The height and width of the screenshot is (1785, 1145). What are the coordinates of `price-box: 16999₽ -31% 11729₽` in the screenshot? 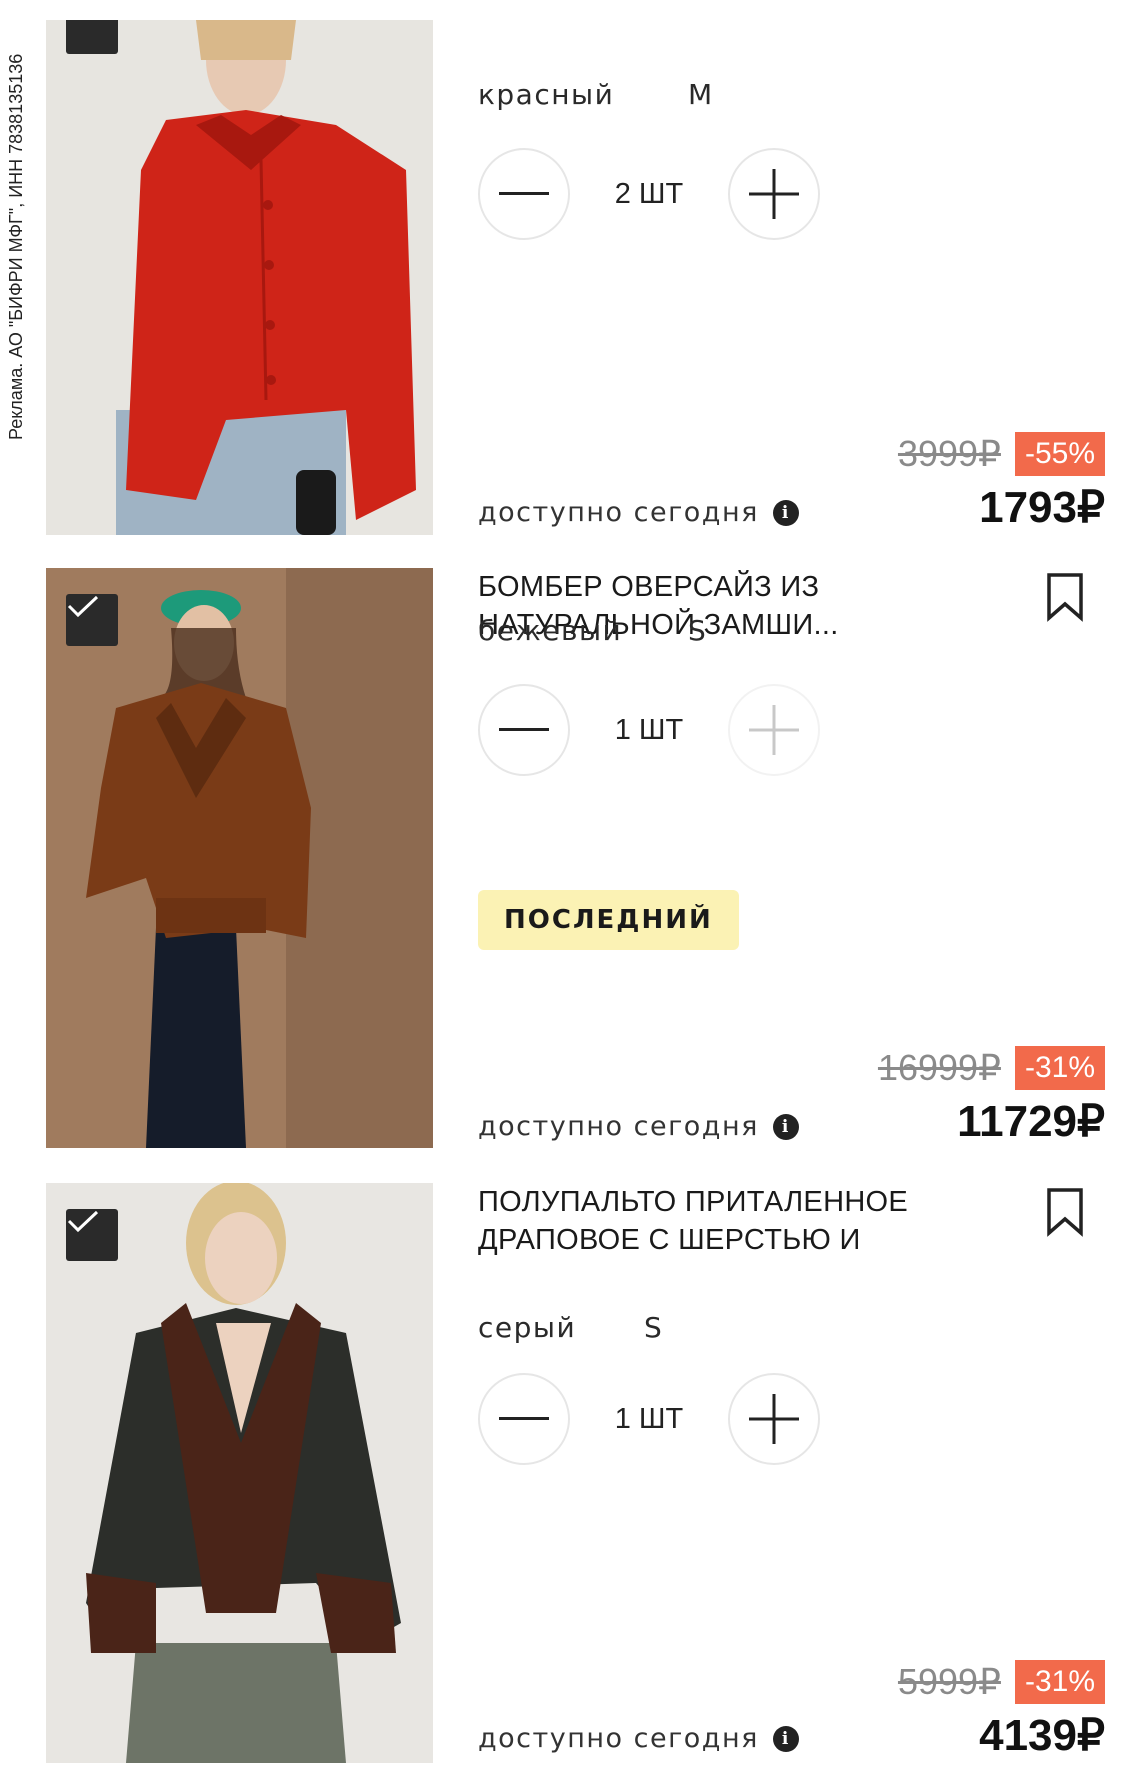 It's located at (991, 1096).